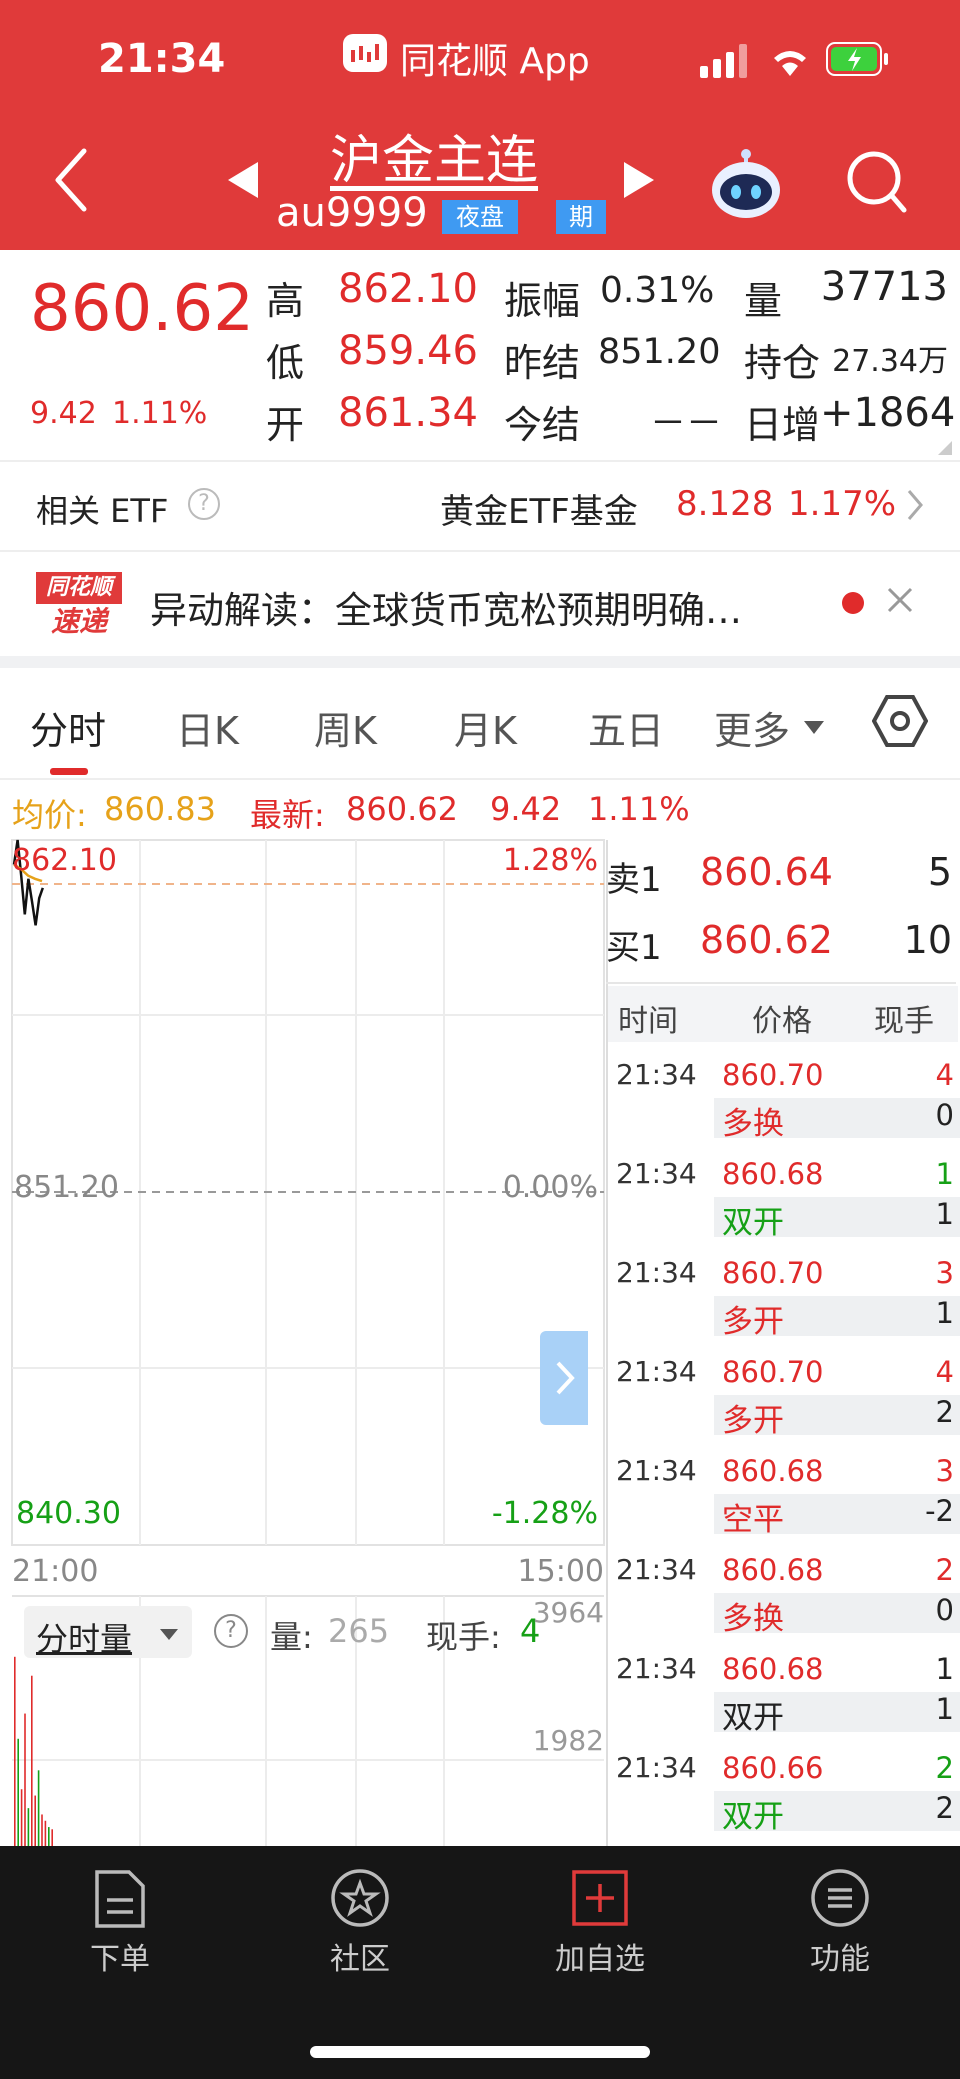 The image size is (960, 2079). Describe the element at coordinates (783, 1093) in the screenshot. I see `table-row: 21:34 860.70 4 多换 0` at that location.